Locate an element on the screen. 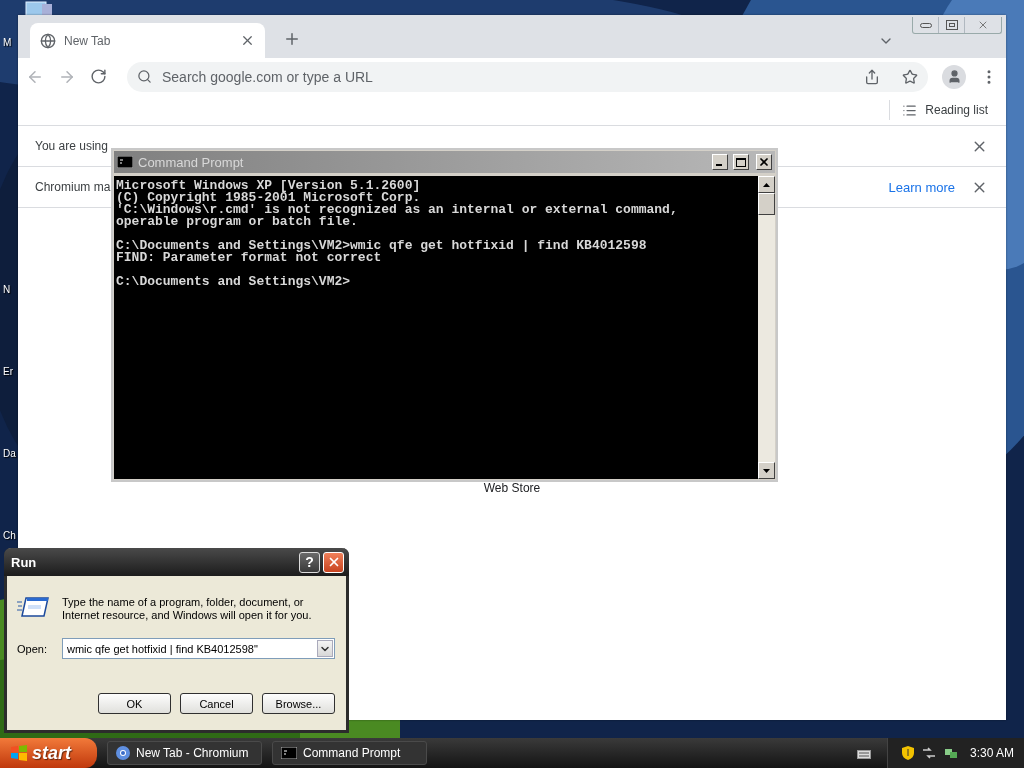 The image size is (1024, 768). title-bar: Command Prompt is located at coordinates (444, 162).